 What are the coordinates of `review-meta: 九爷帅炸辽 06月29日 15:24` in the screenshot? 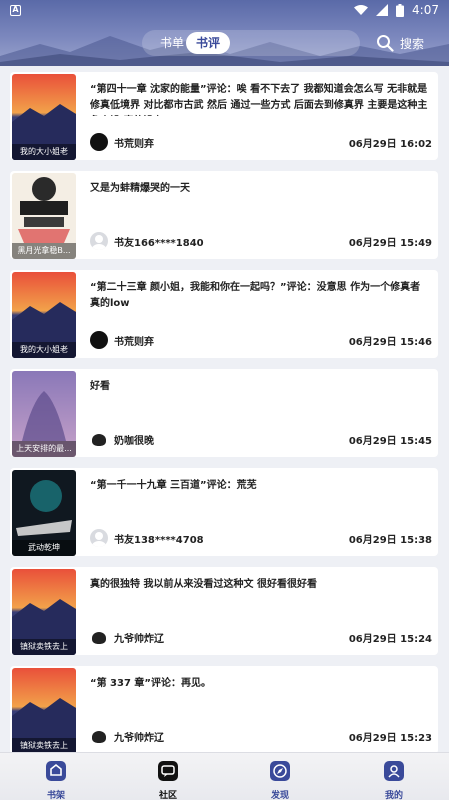 It's located at (261, 637).